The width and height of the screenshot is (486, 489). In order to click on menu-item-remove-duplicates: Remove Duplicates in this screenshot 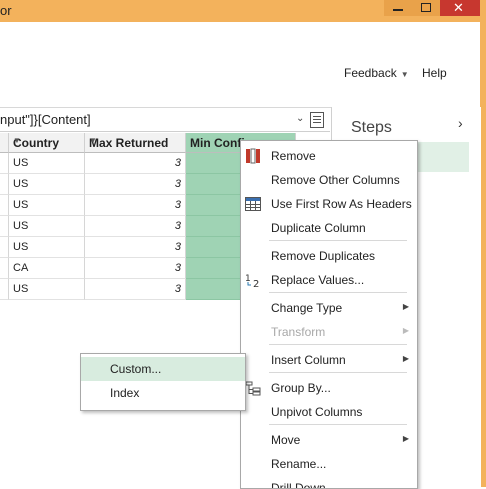, I will do `click(329, 256)`.